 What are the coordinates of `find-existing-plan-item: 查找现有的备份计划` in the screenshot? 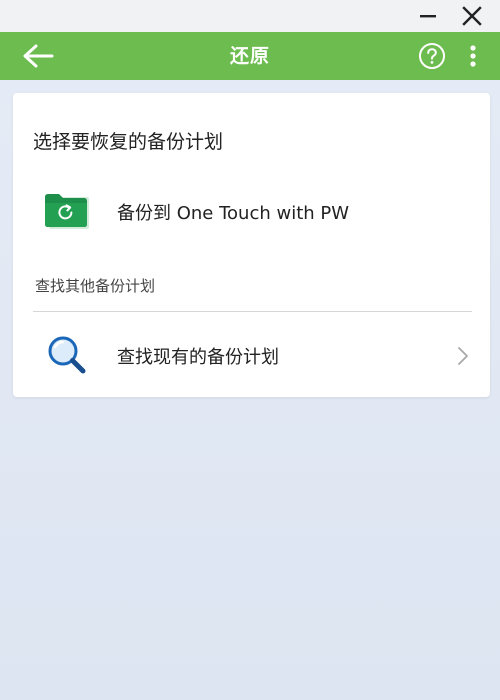 It's located at (251, 355).